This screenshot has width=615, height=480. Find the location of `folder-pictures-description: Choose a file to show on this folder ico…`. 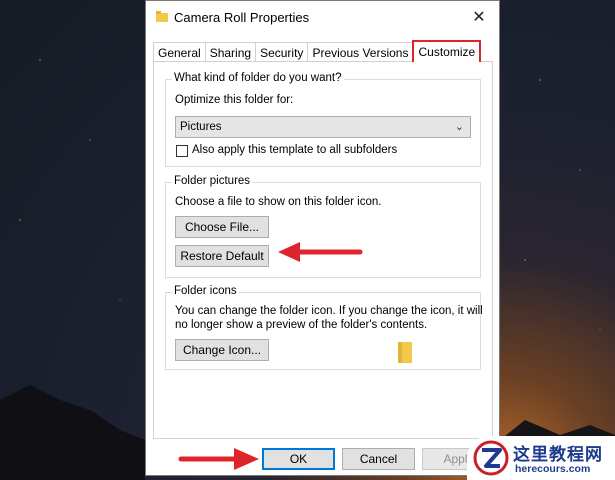

folder-pictures-description: Choose a file to show on this folder ico… is located at coordinates (278, 202).